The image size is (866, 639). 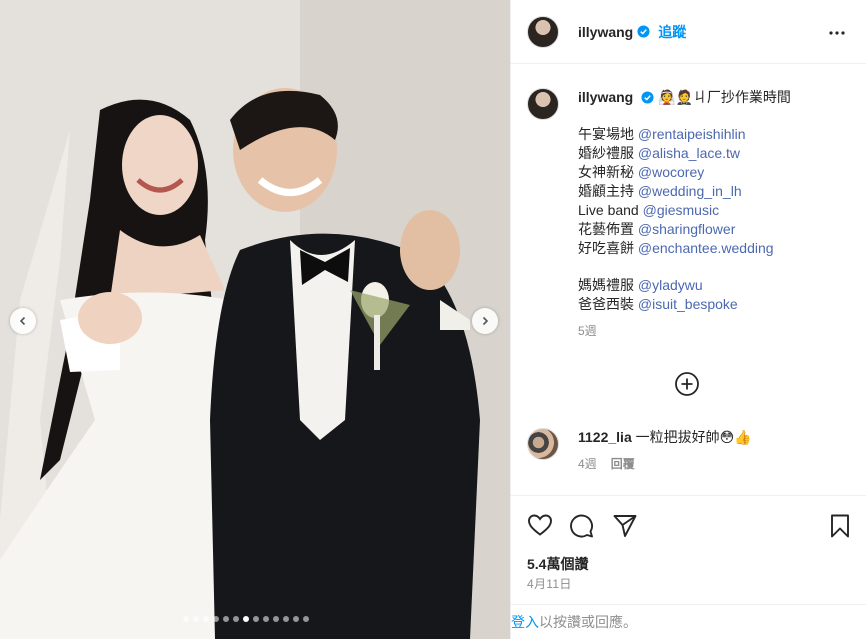 I want to click on login-link: 登入, so click(x=525, y=622).